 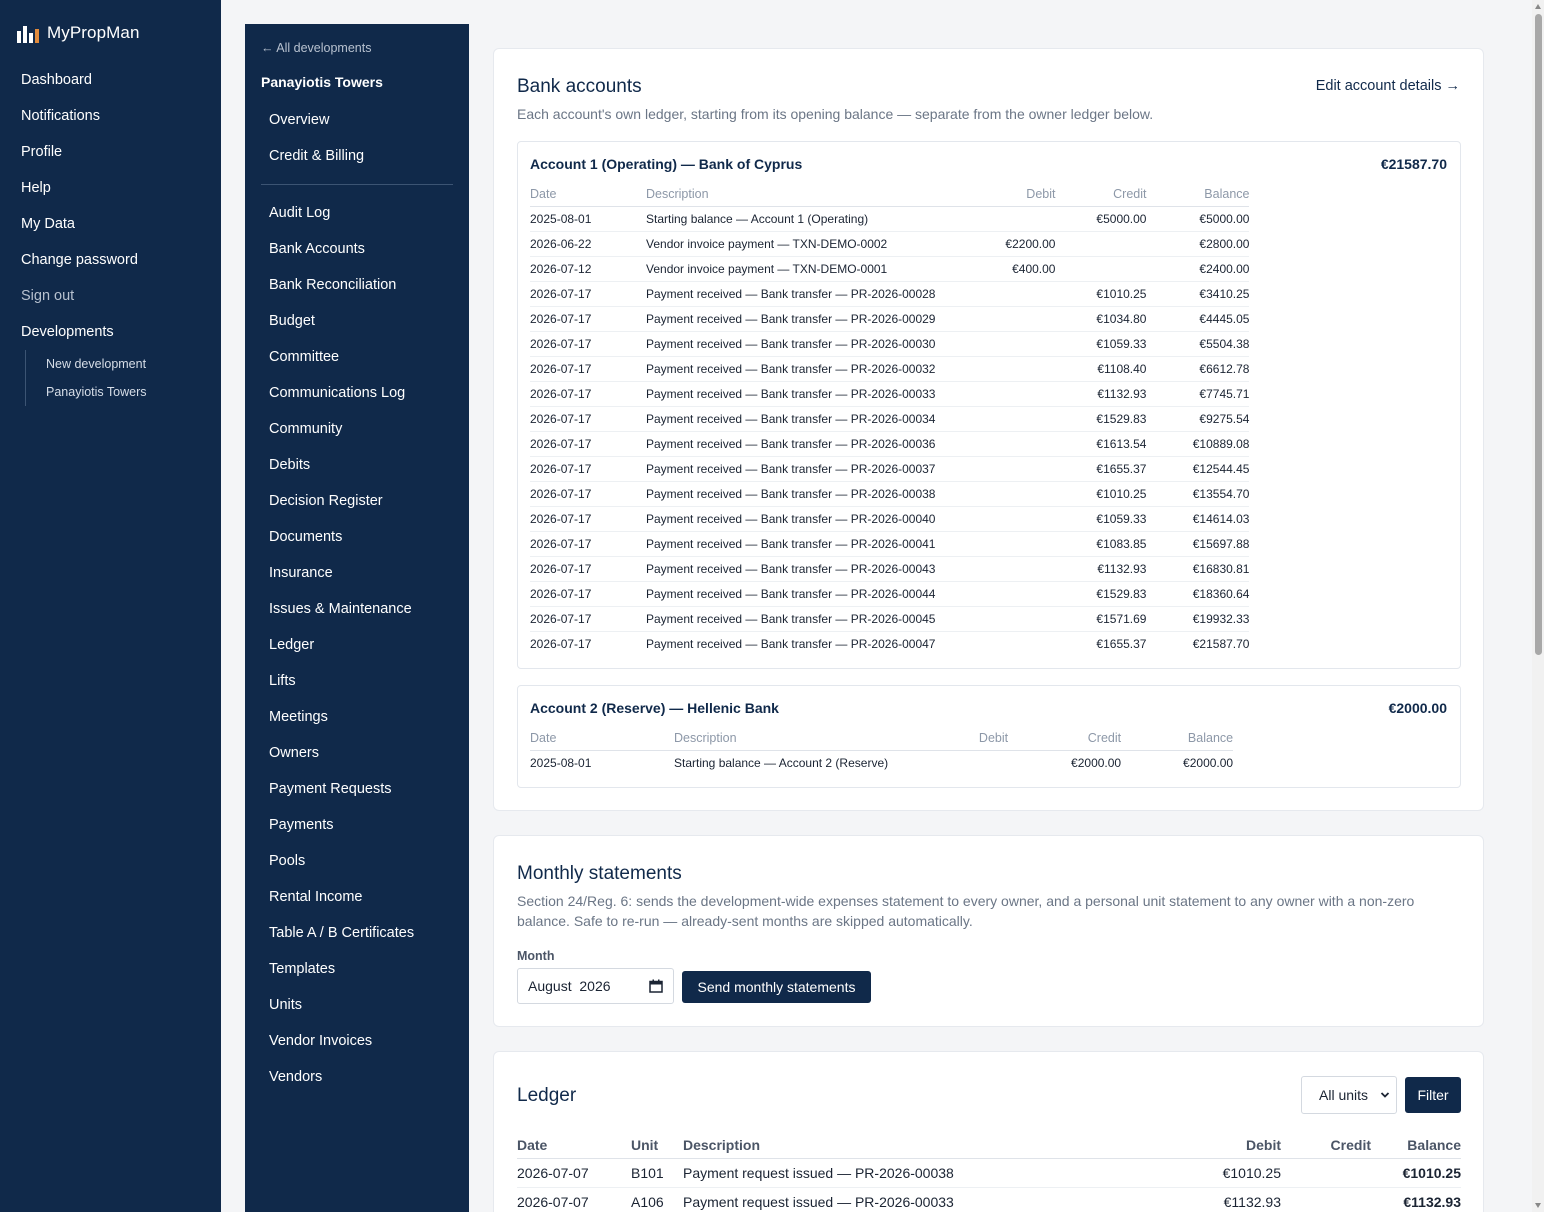 What do you see at coordinates (364, 321) in the screenshot?
I see `dev-nav-budget: Budget` at bounding box center [364, 321].